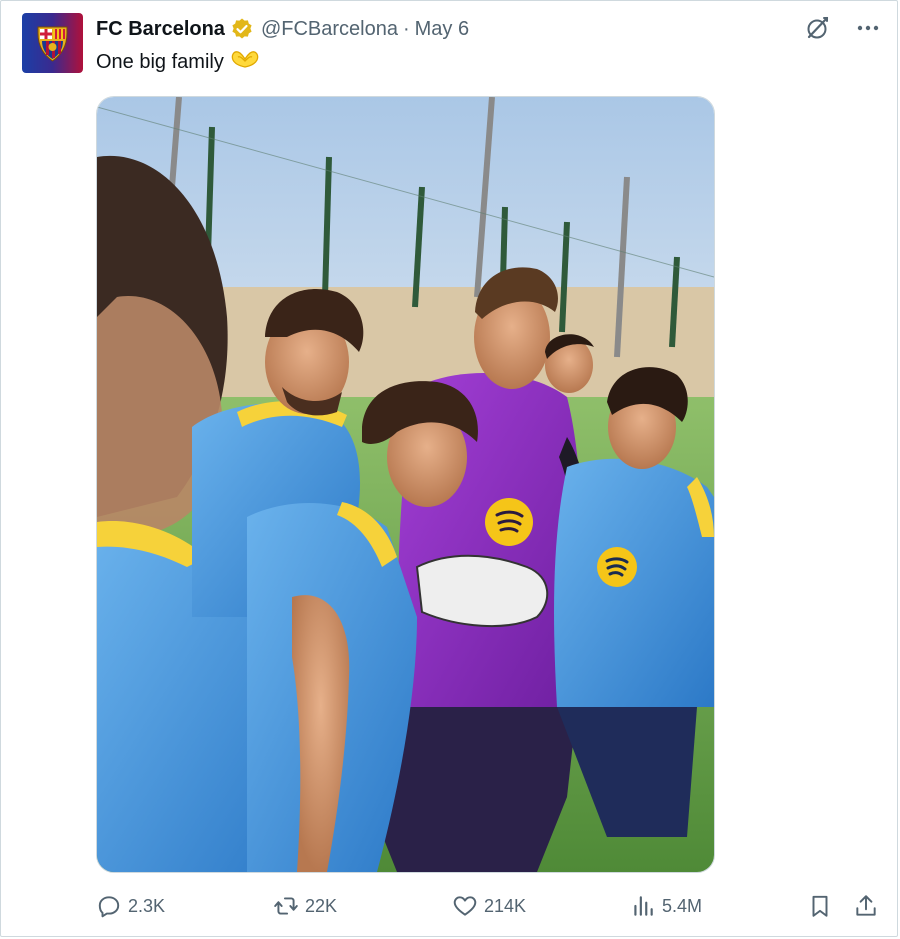 This screenshot has height=939, width=900. I want to click on verified-badge-icon, so click(242, 29).